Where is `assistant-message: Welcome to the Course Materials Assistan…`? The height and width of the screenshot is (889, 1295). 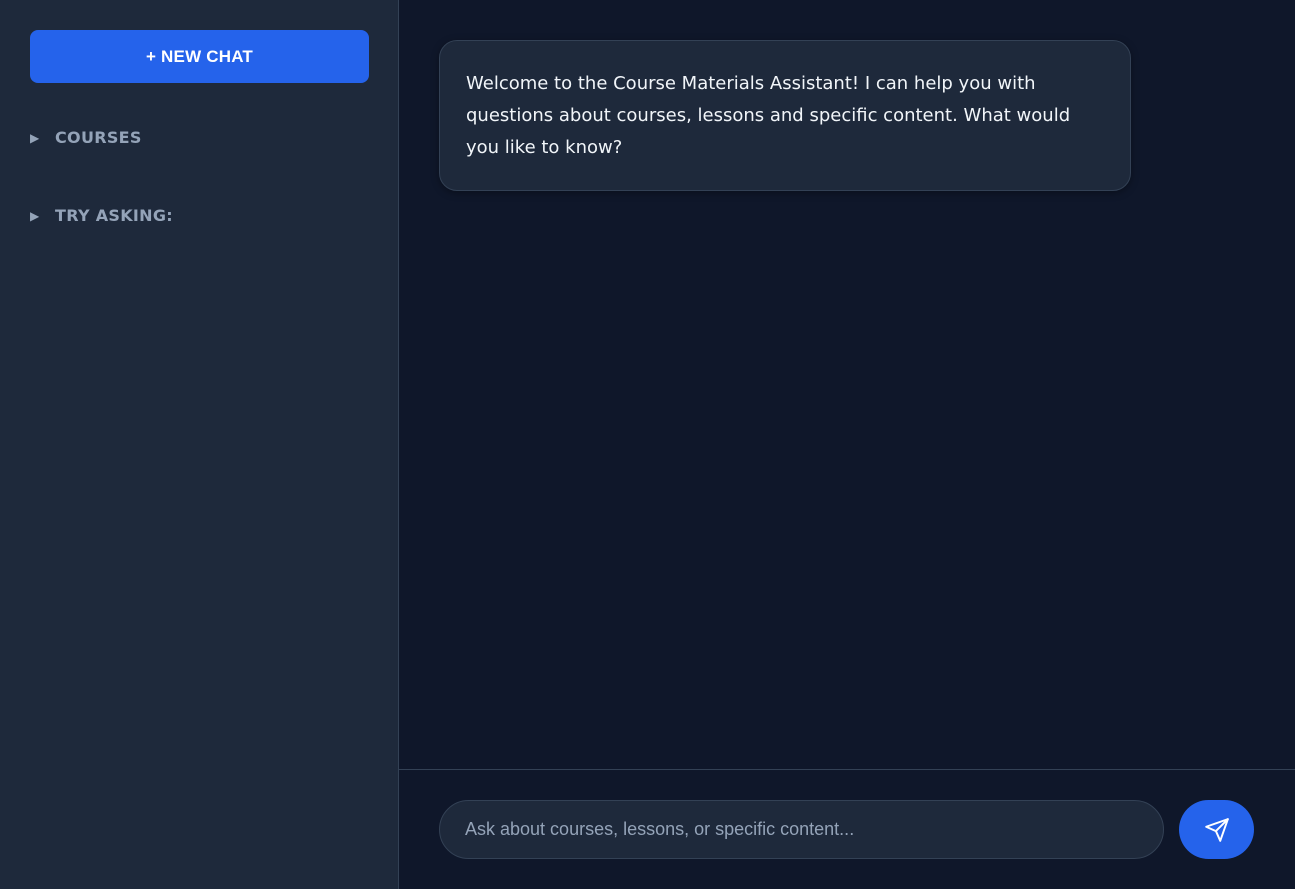 assistant-message: Welcome to the Course Materials Assistan… is located at coordinates (785, 115).